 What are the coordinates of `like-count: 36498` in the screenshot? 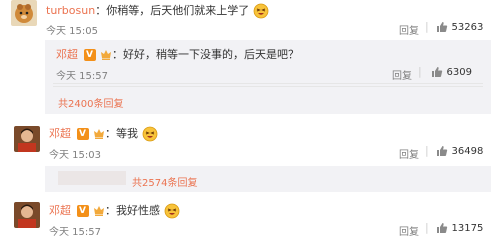 It's located at (467, 151).